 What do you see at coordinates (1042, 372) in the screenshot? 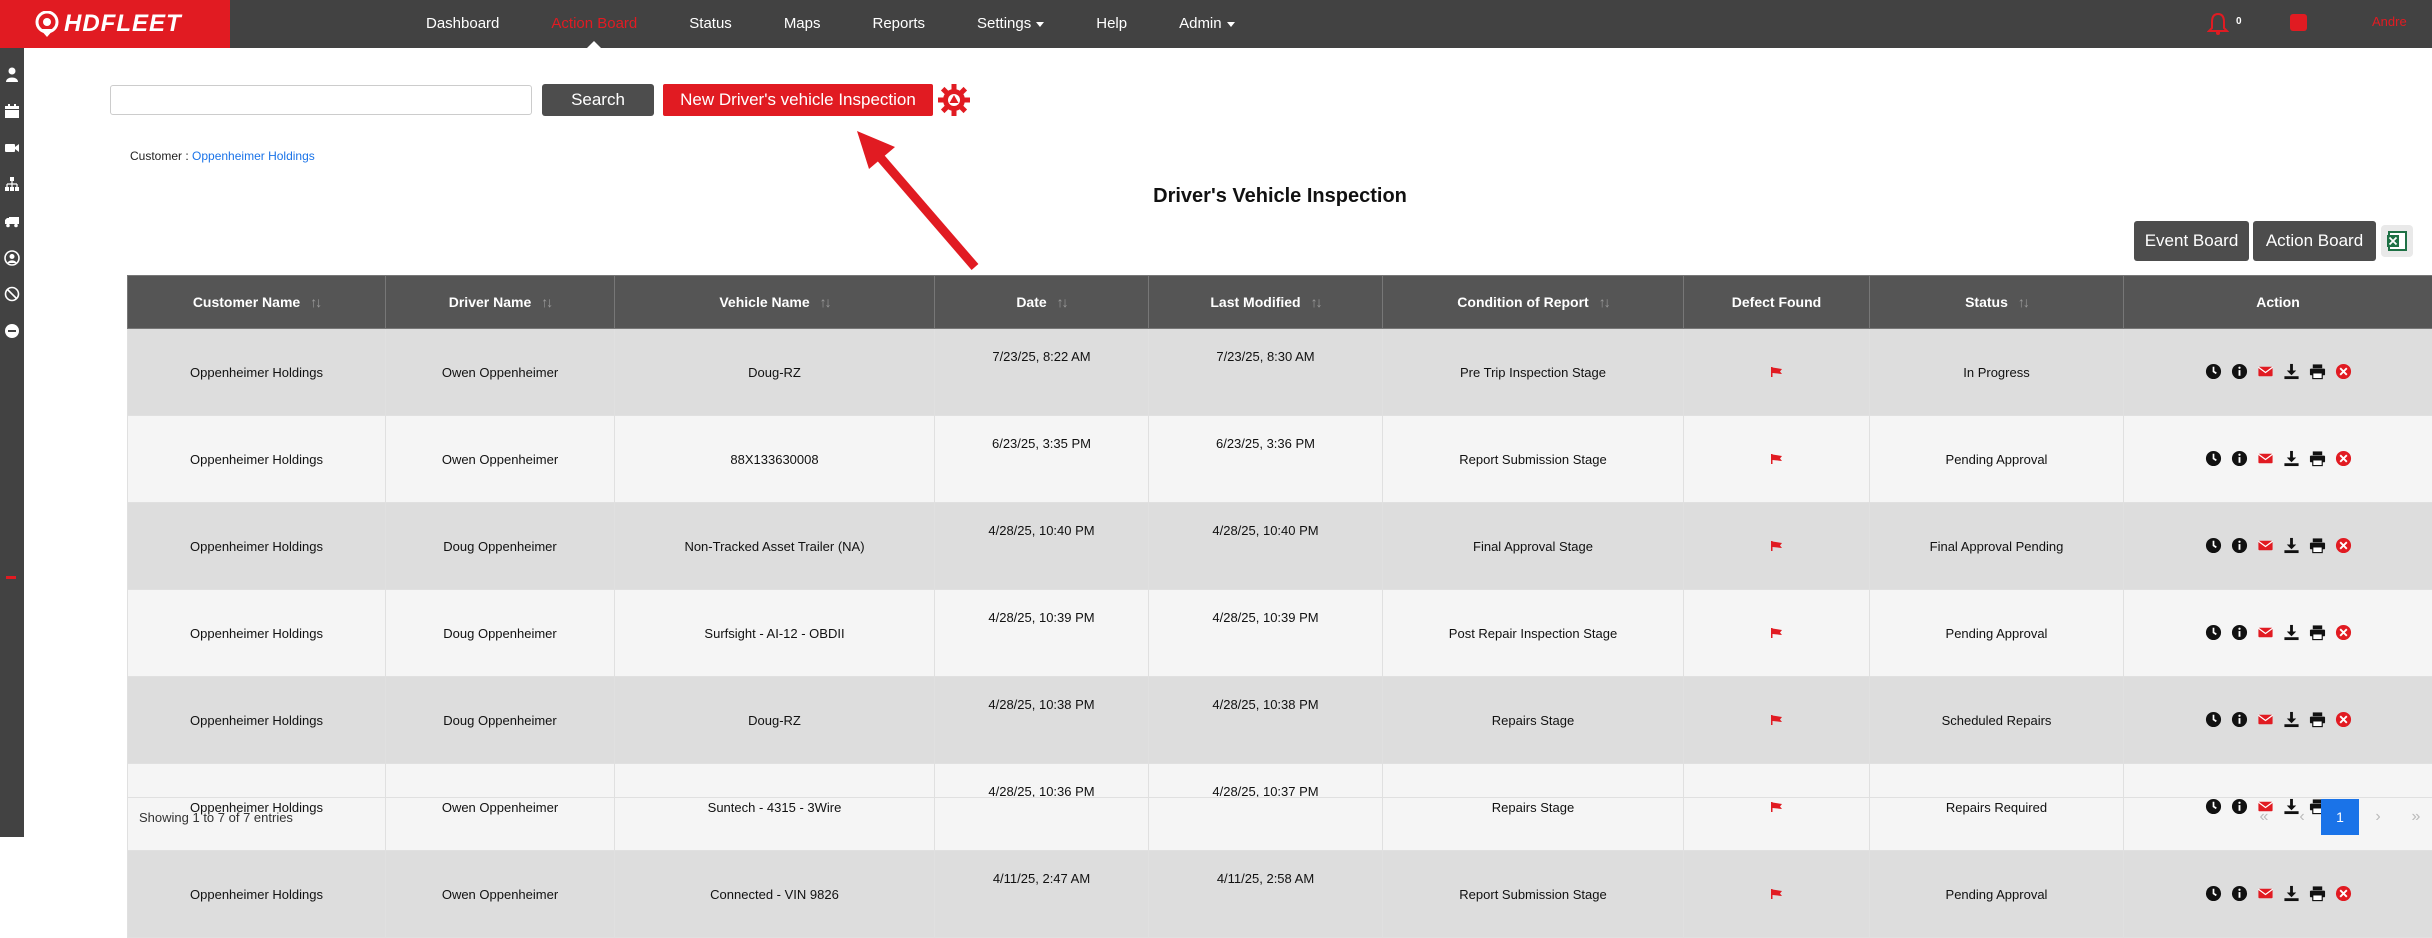
I see `cell-date: 7/23/25, 8:22 AM` at bounding box center [1042, 372].